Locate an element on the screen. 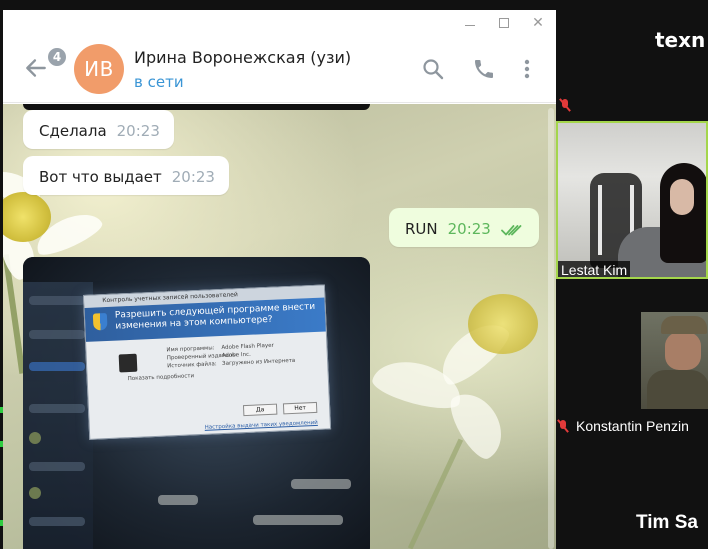 This screenshot has width=708, height=549. more-button is located at coordinates (527, 69).